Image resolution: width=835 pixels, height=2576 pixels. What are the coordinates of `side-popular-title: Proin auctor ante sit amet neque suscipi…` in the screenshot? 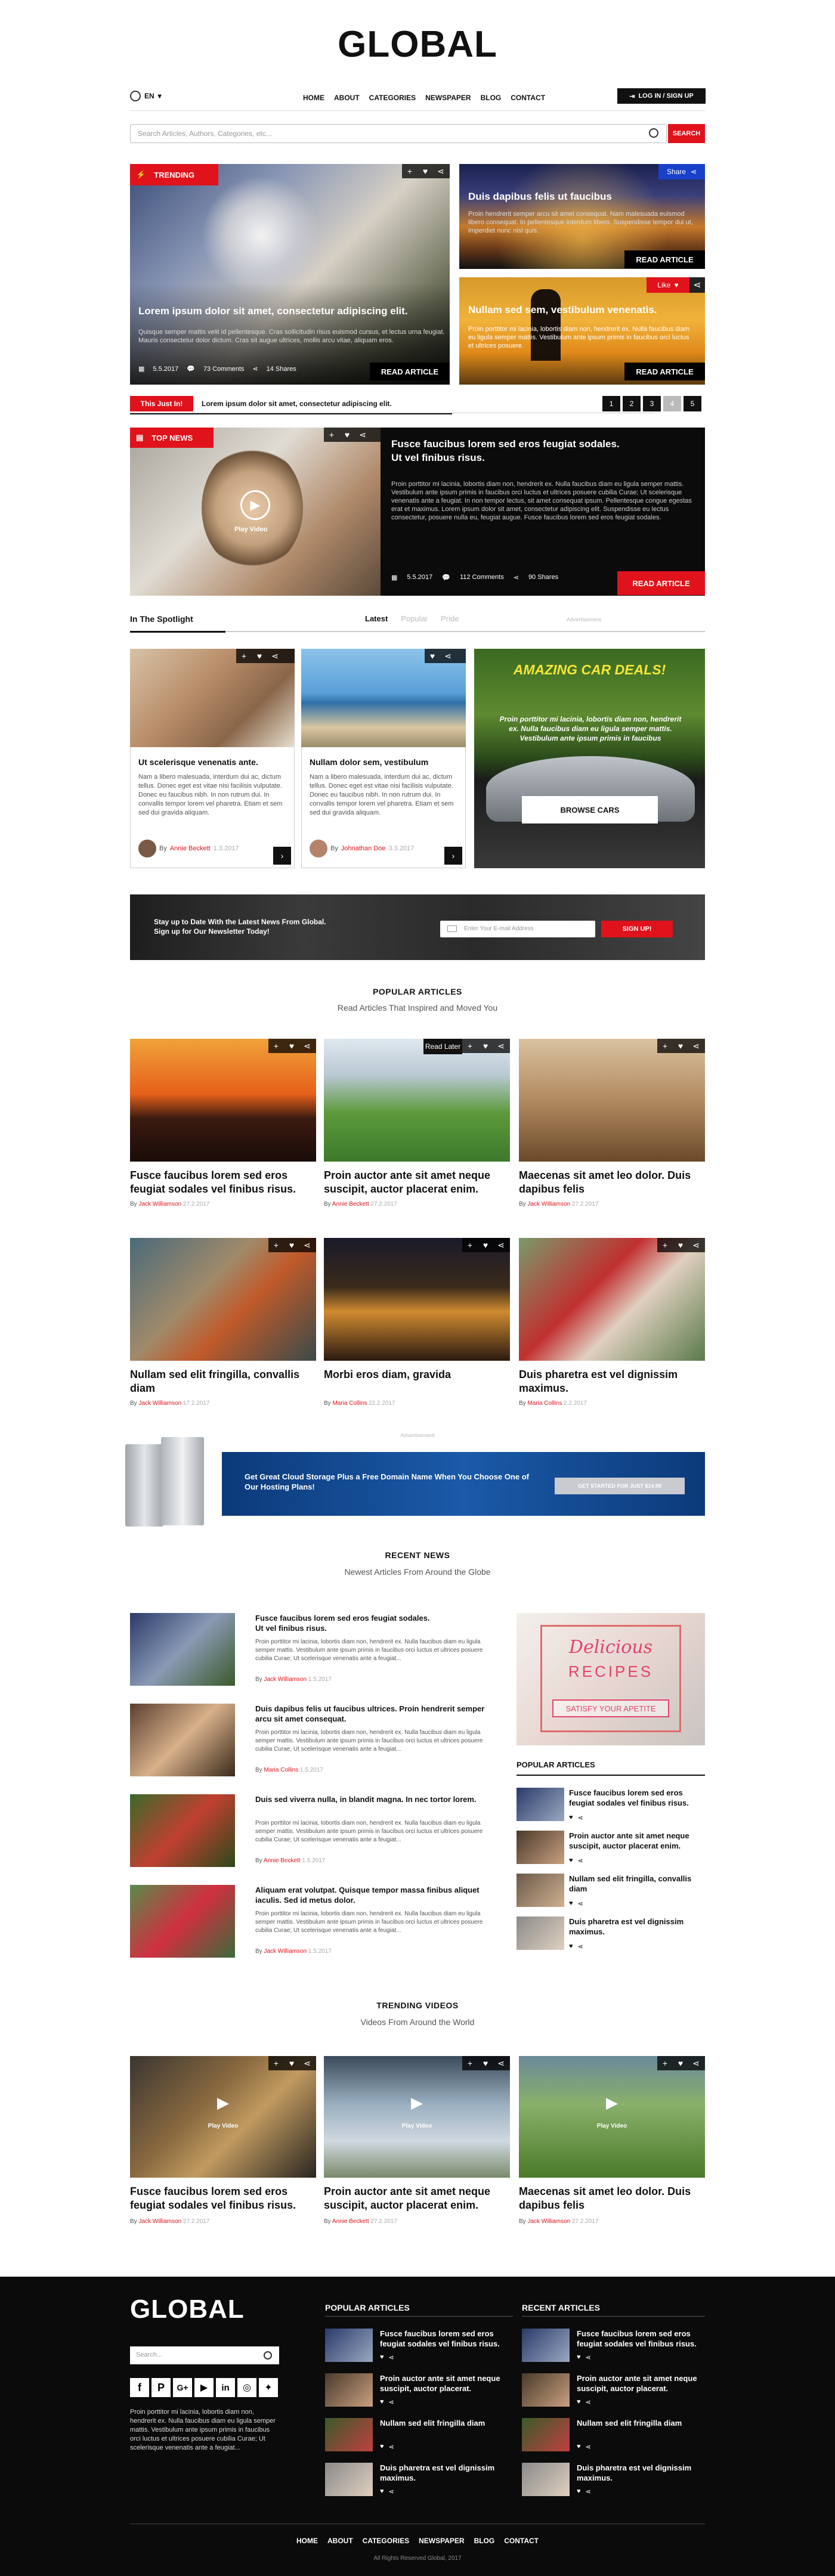 It's located at (637, 1841).